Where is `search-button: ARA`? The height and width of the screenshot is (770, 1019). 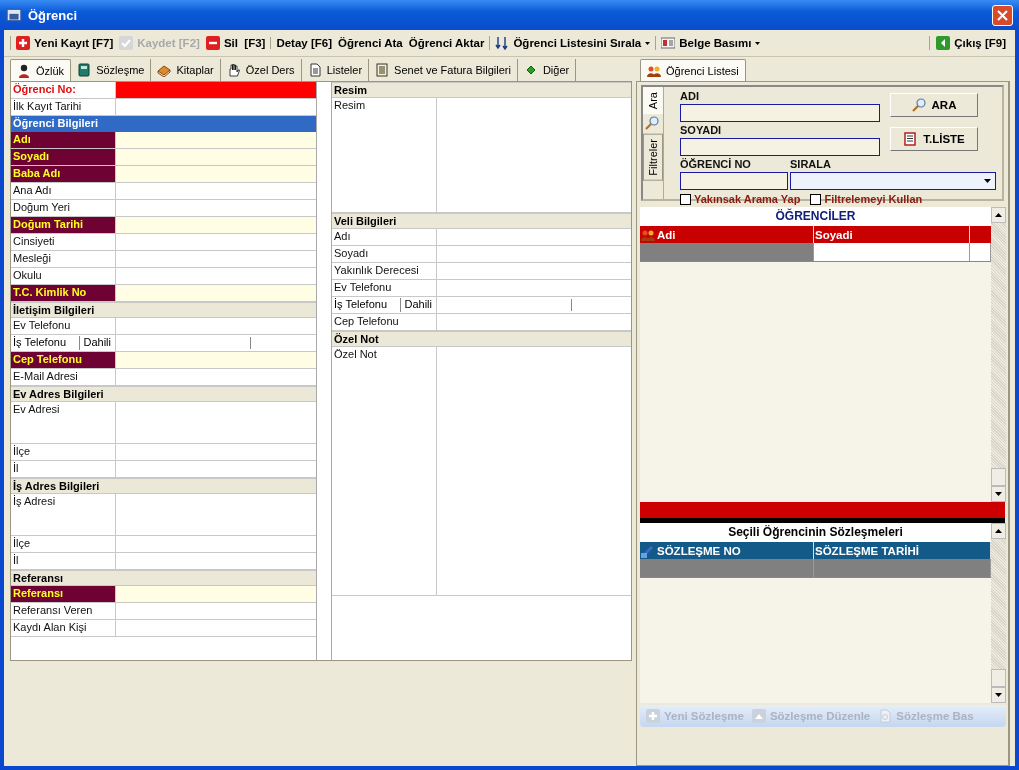
search-button: ARA is located at coordinates (934, 105).